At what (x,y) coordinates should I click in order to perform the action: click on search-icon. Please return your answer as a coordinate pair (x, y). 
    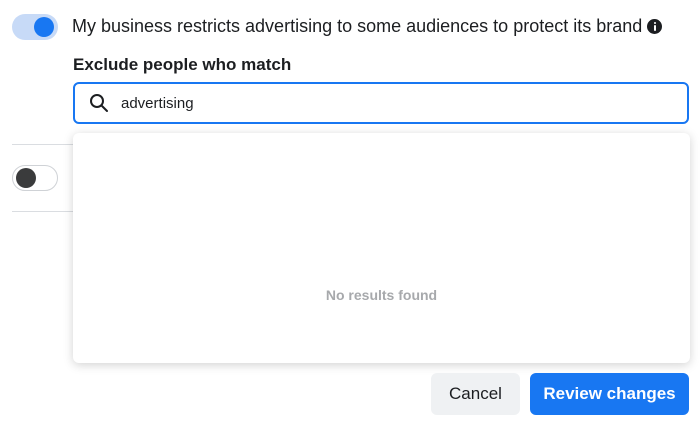
    Looking at the image, I should click on (99, 103).